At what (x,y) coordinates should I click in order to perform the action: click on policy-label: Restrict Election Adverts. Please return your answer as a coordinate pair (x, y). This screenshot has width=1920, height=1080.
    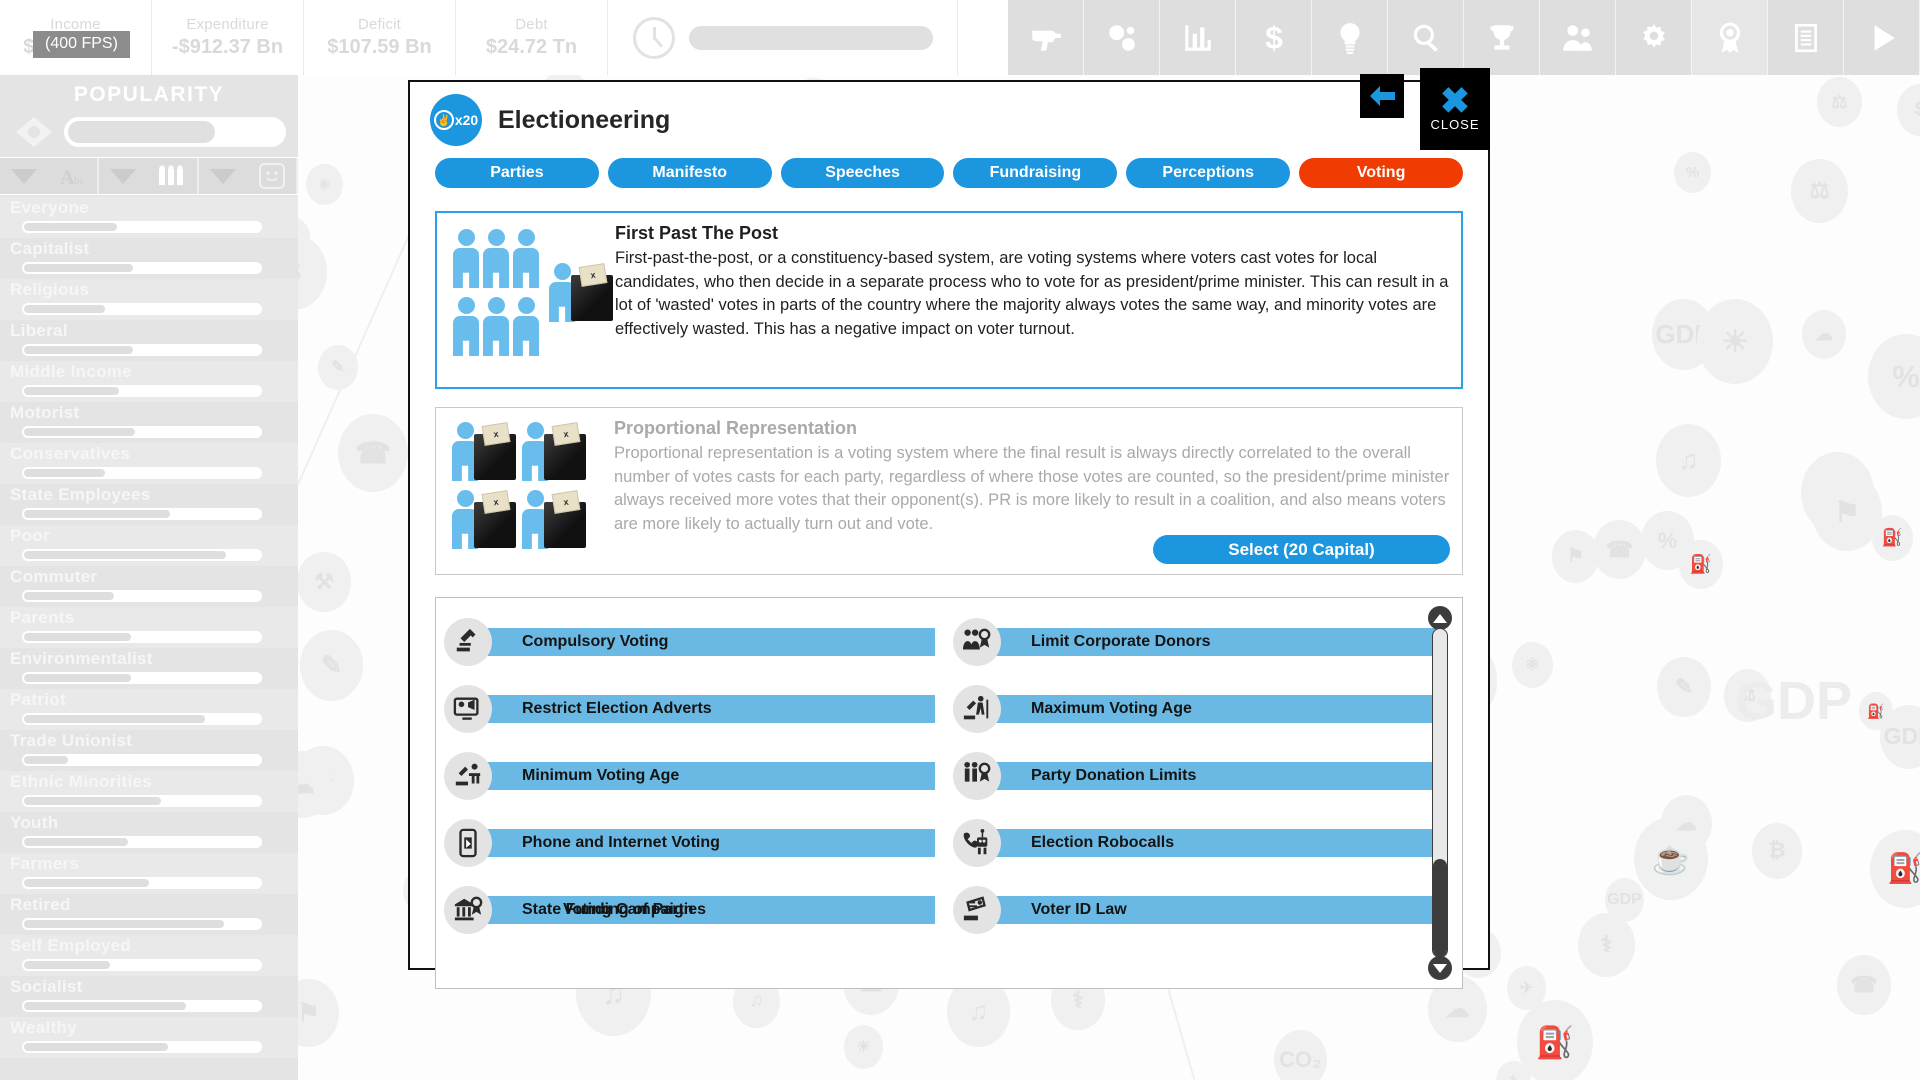
    Looking at the image, I should click on (710, 708).